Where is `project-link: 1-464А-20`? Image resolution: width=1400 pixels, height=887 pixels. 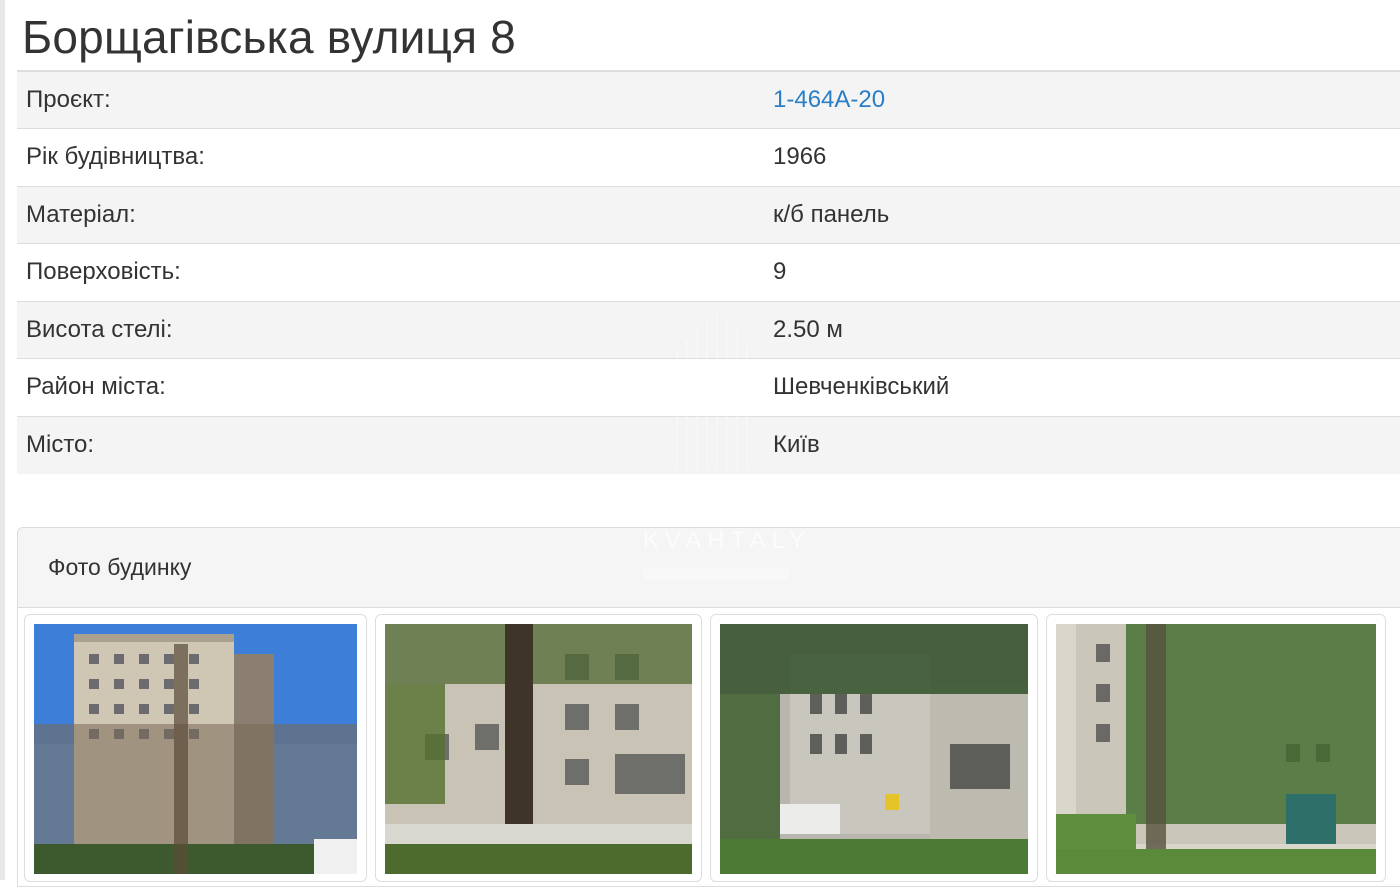 project-link: 1-464А-20 is located at coordinates (829, 99).